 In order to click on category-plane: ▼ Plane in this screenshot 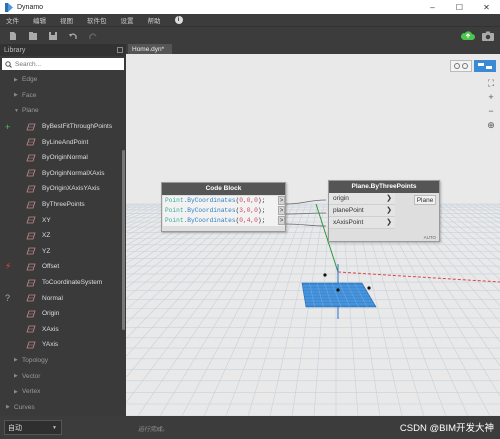, I will do `click(60, 111)`.